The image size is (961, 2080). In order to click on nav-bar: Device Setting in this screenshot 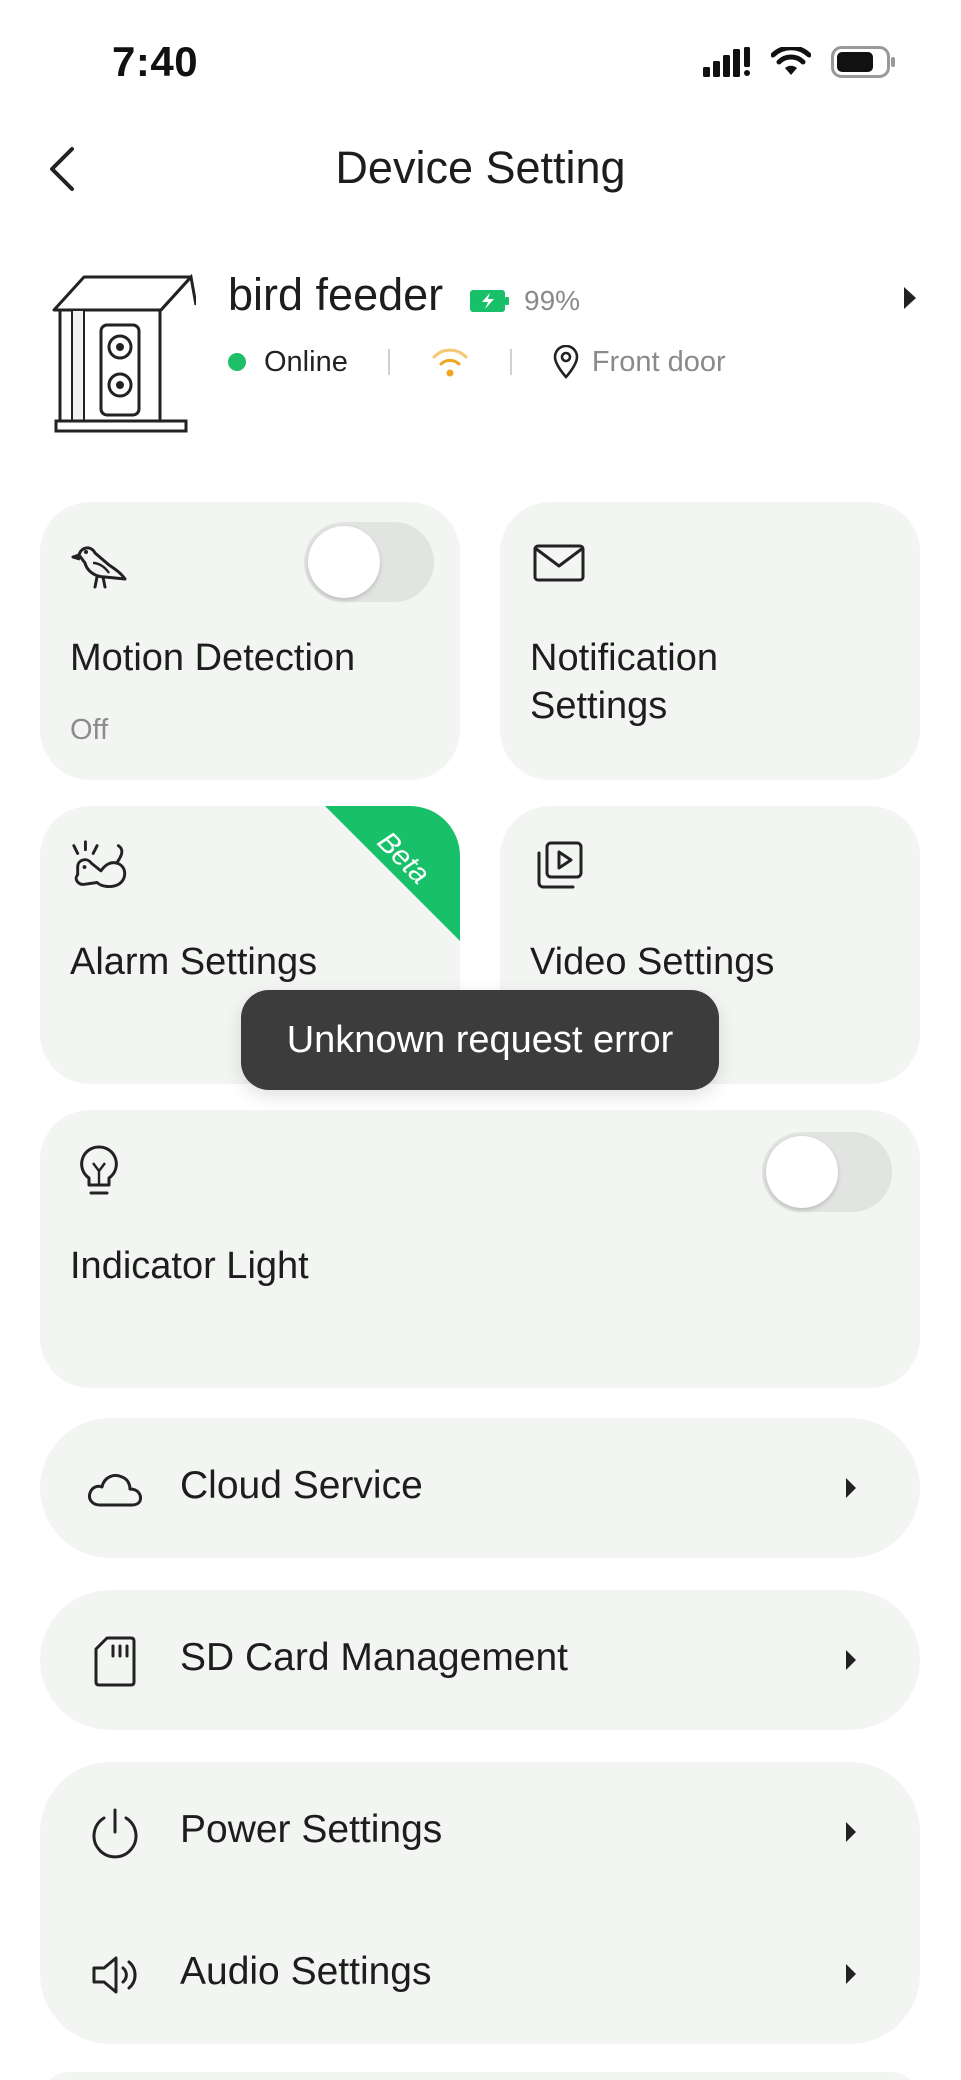, I will do `click(480, 170)`.